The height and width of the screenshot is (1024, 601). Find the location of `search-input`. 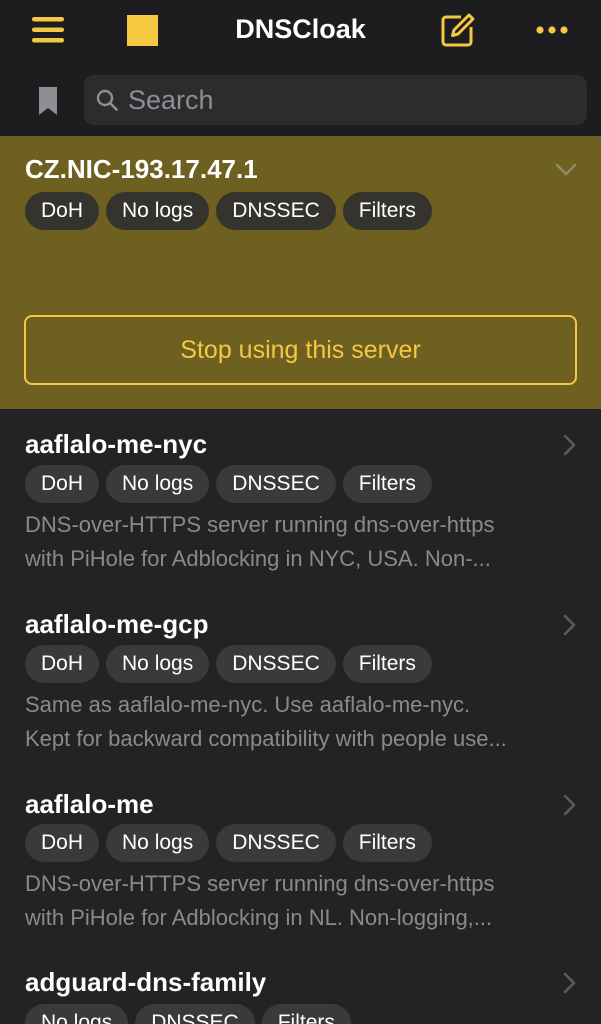

search-input is located at coordinates (348, 100).